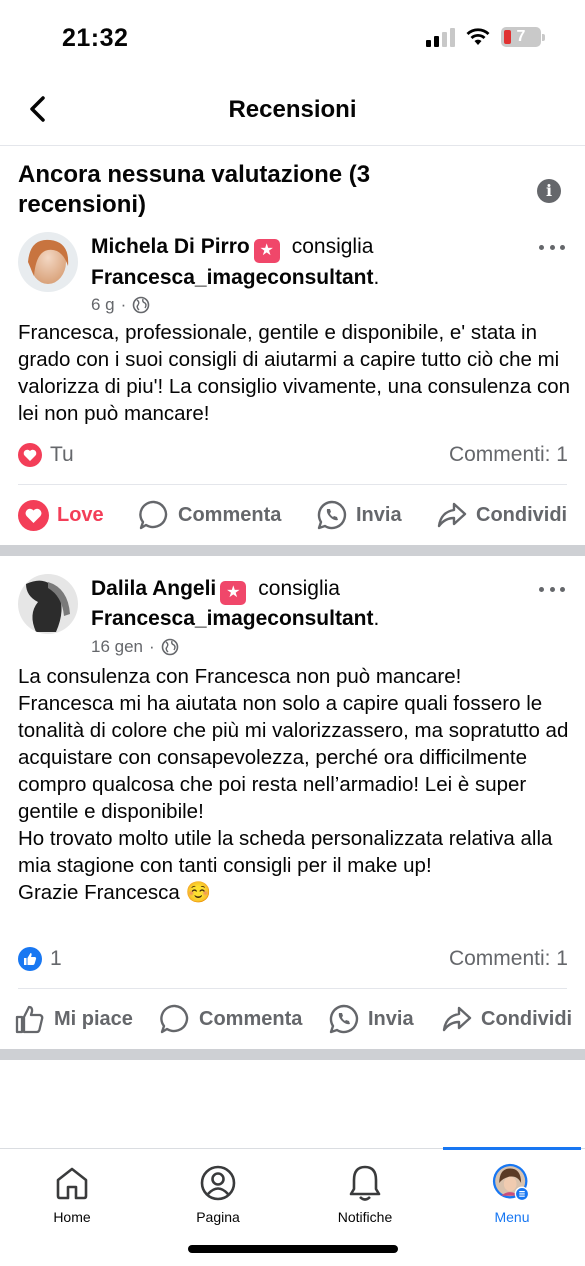 The width and height of the screenshot is (585, 1266). I want to click on reaction-count: 1, so click(56, 958).